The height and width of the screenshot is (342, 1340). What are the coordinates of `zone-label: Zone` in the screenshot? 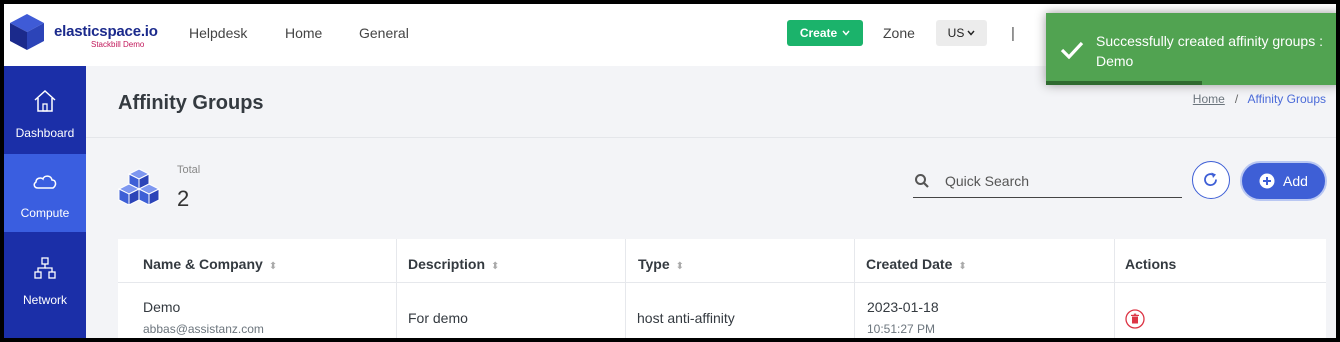 It's located at (899, 33).